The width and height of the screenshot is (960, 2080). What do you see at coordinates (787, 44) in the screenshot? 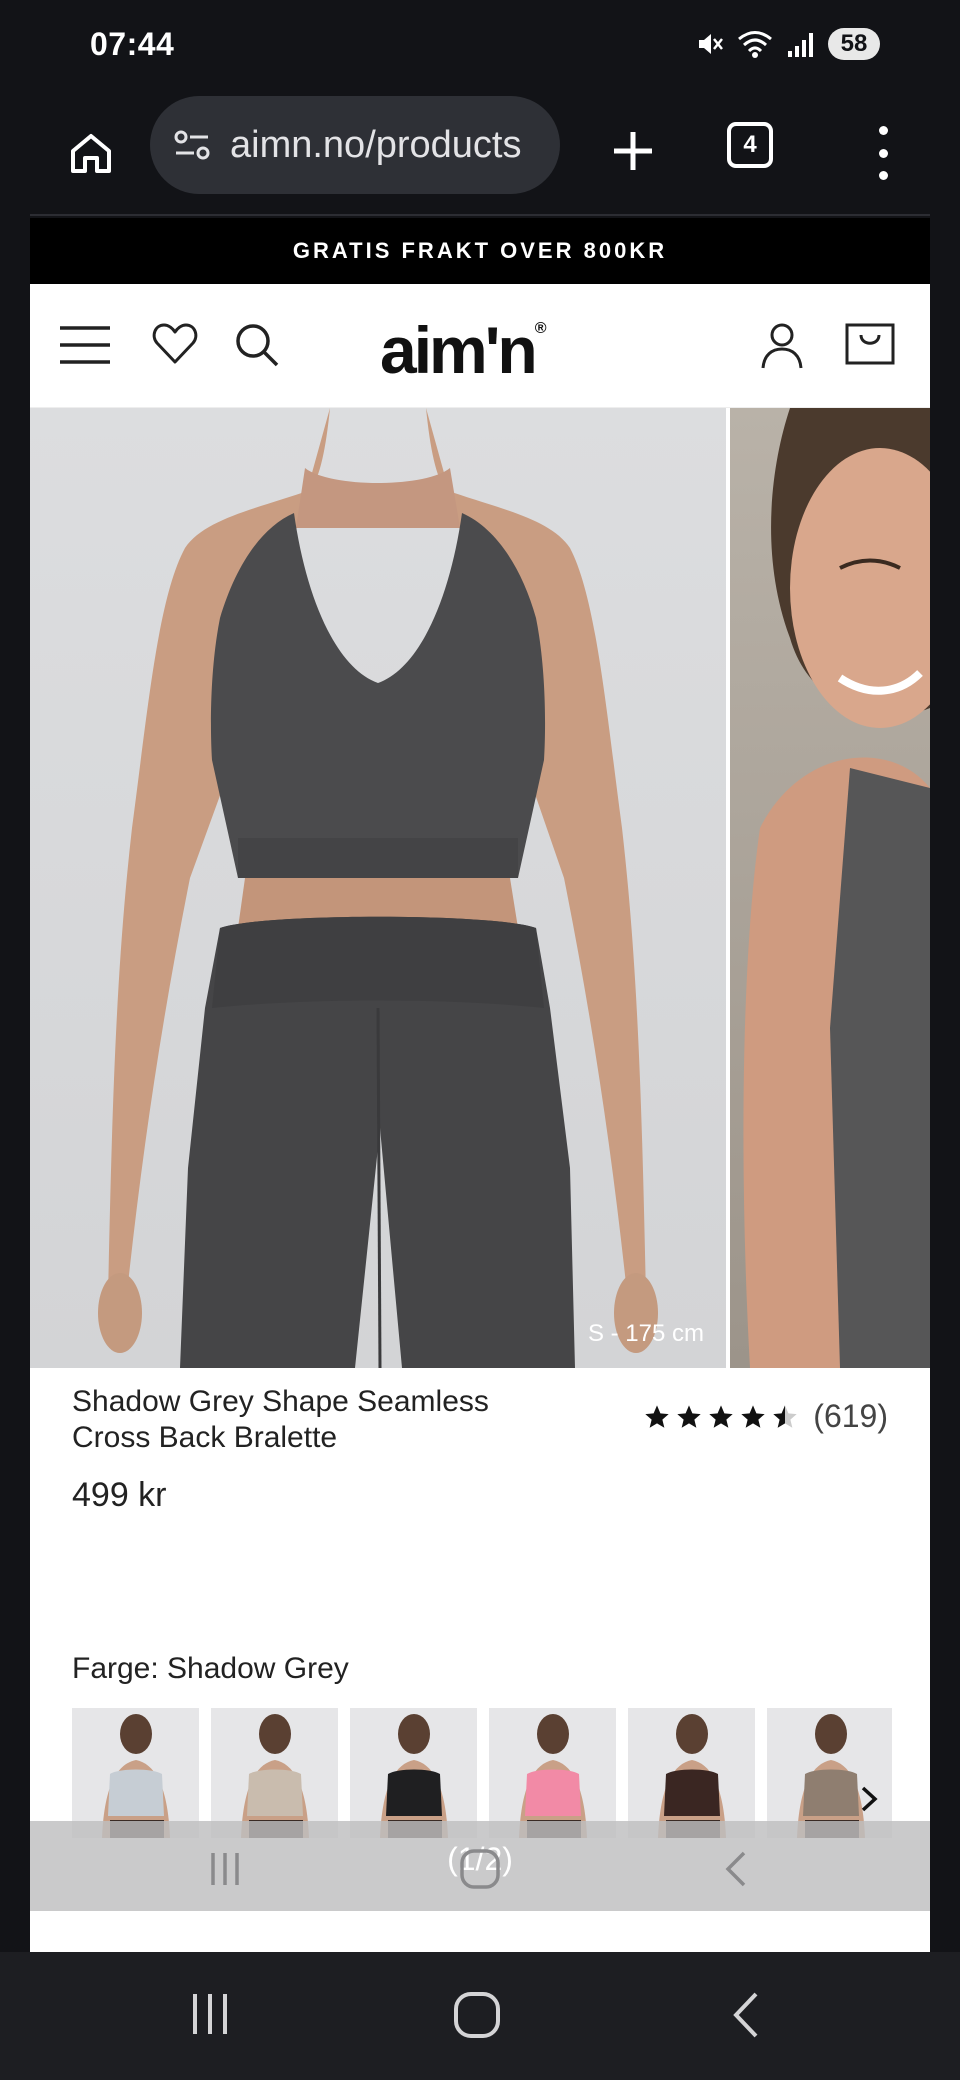
I see `status-icons: 58` at bounding box center [787, 44].